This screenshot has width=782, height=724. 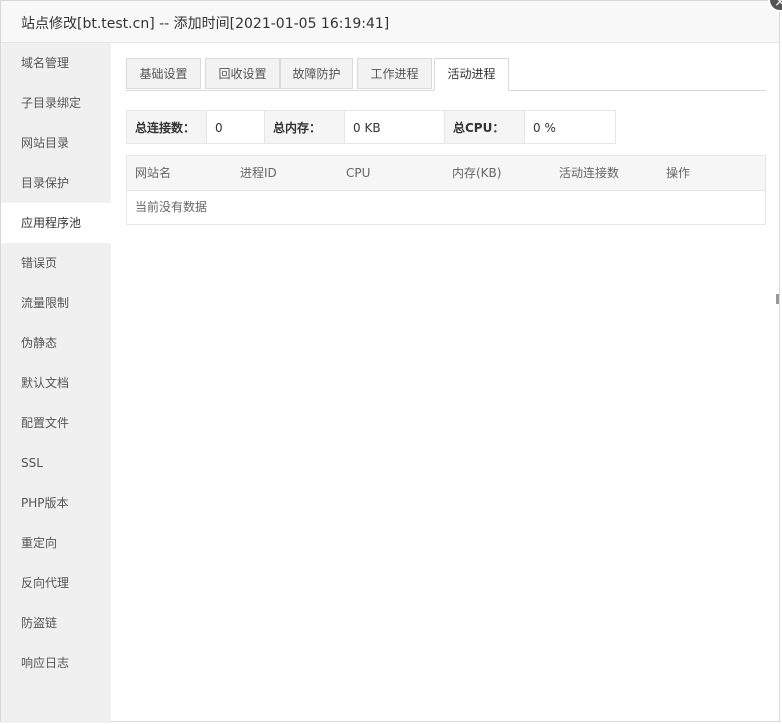 I want to click on sidebar-item-domain-management: 域名管理, so click(x=56, y=63).